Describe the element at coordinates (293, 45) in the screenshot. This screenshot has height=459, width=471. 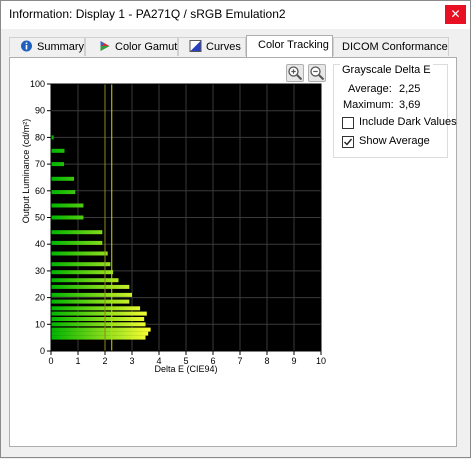
I see `tab-color-tracking-label: Color Tracking` at that location.